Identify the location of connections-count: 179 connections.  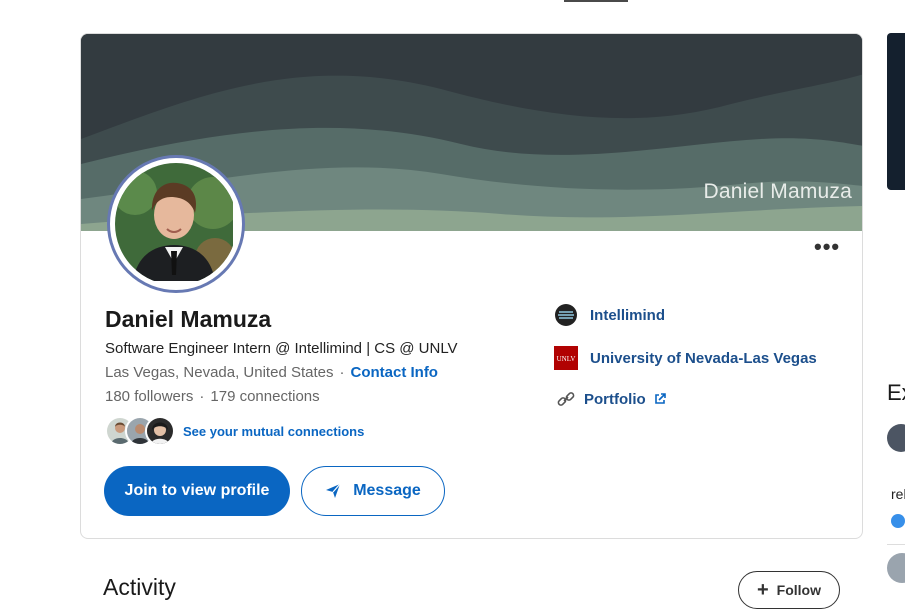
(265, 396).